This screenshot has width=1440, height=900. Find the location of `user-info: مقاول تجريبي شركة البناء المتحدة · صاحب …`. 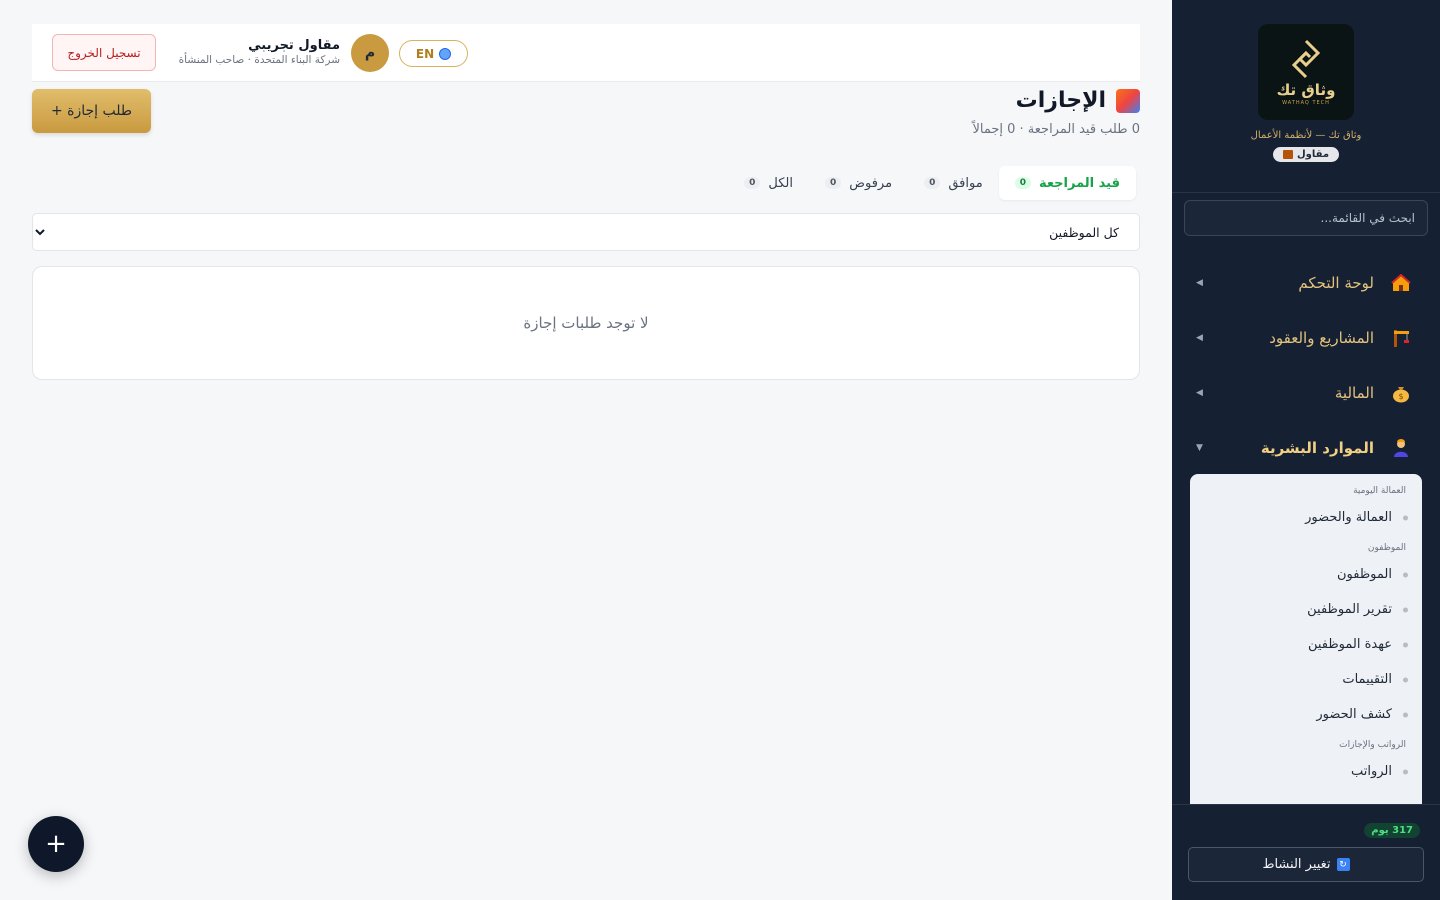

user-info: مقاول تجريبي شركة البناء المتحدة · صاحب … is located at coordinates (259, 52).